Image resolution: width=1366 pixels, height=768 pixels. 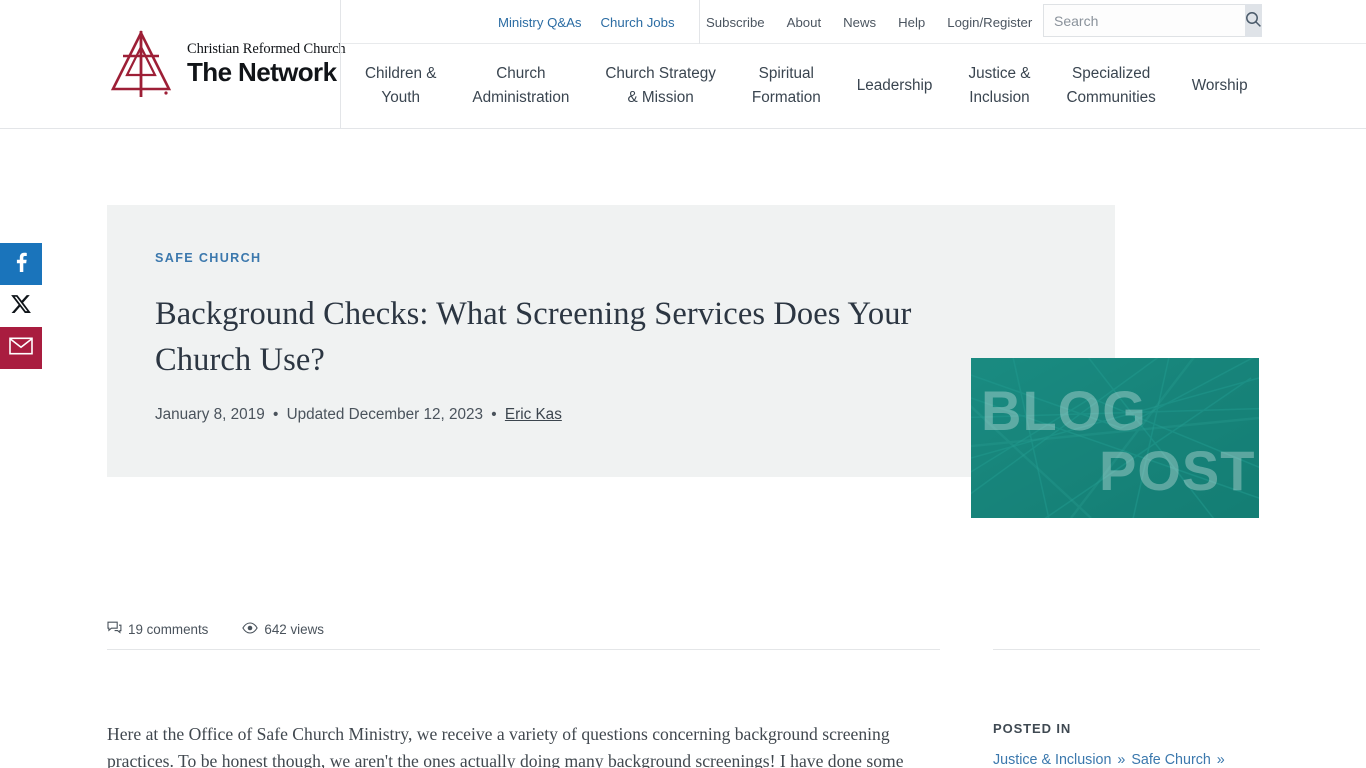 I want to click on share-facebook-button, so click(x=21, y=264).